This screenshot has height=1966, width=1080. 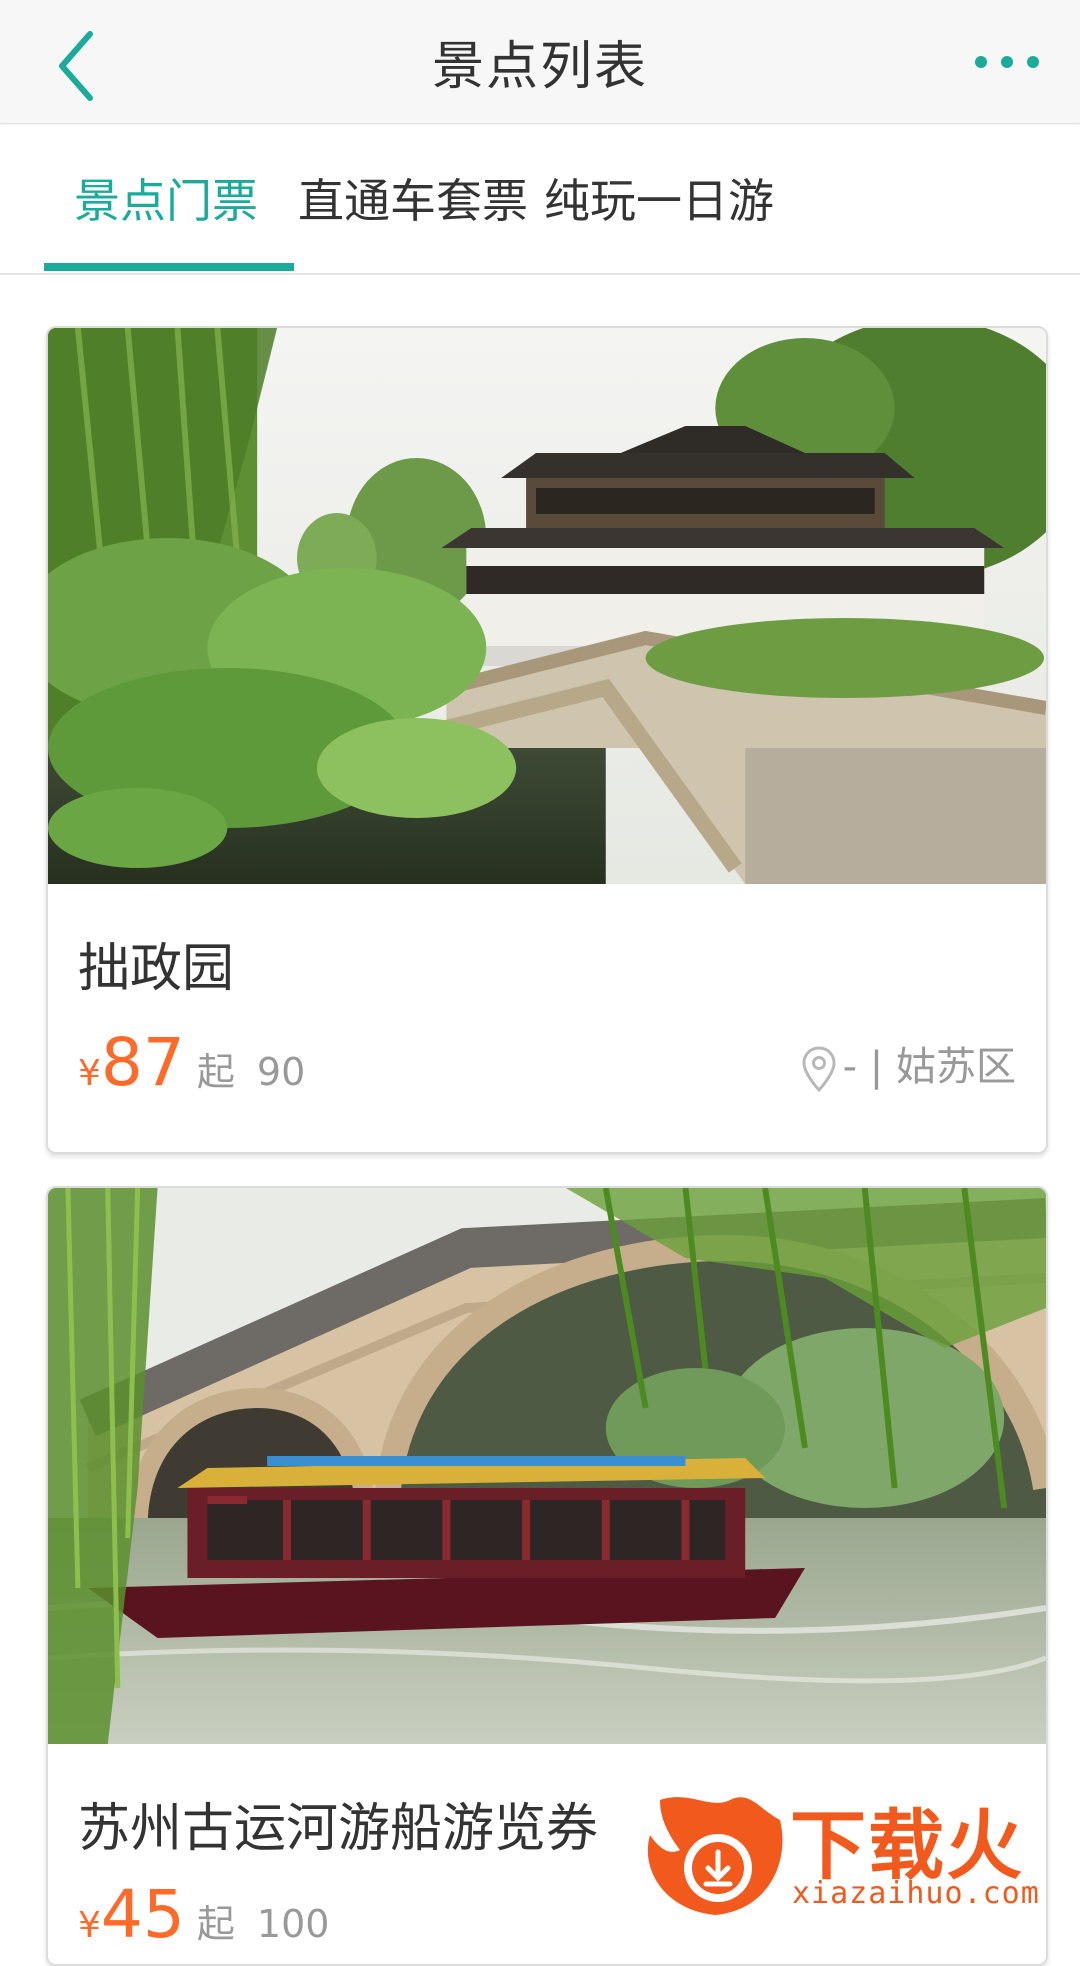 What do you see at coordinates (191, 1062) in the screenshot?
I see `price-row: ¥87 起 90` at bounding box center [191, 1062].